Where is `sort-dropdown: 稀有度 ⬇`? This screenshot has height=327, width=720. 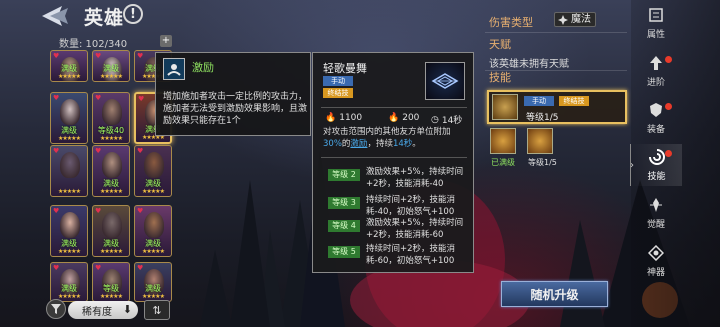
sort-dropdown: 稀有度 ⬇ is located at coordinates (103, 310).